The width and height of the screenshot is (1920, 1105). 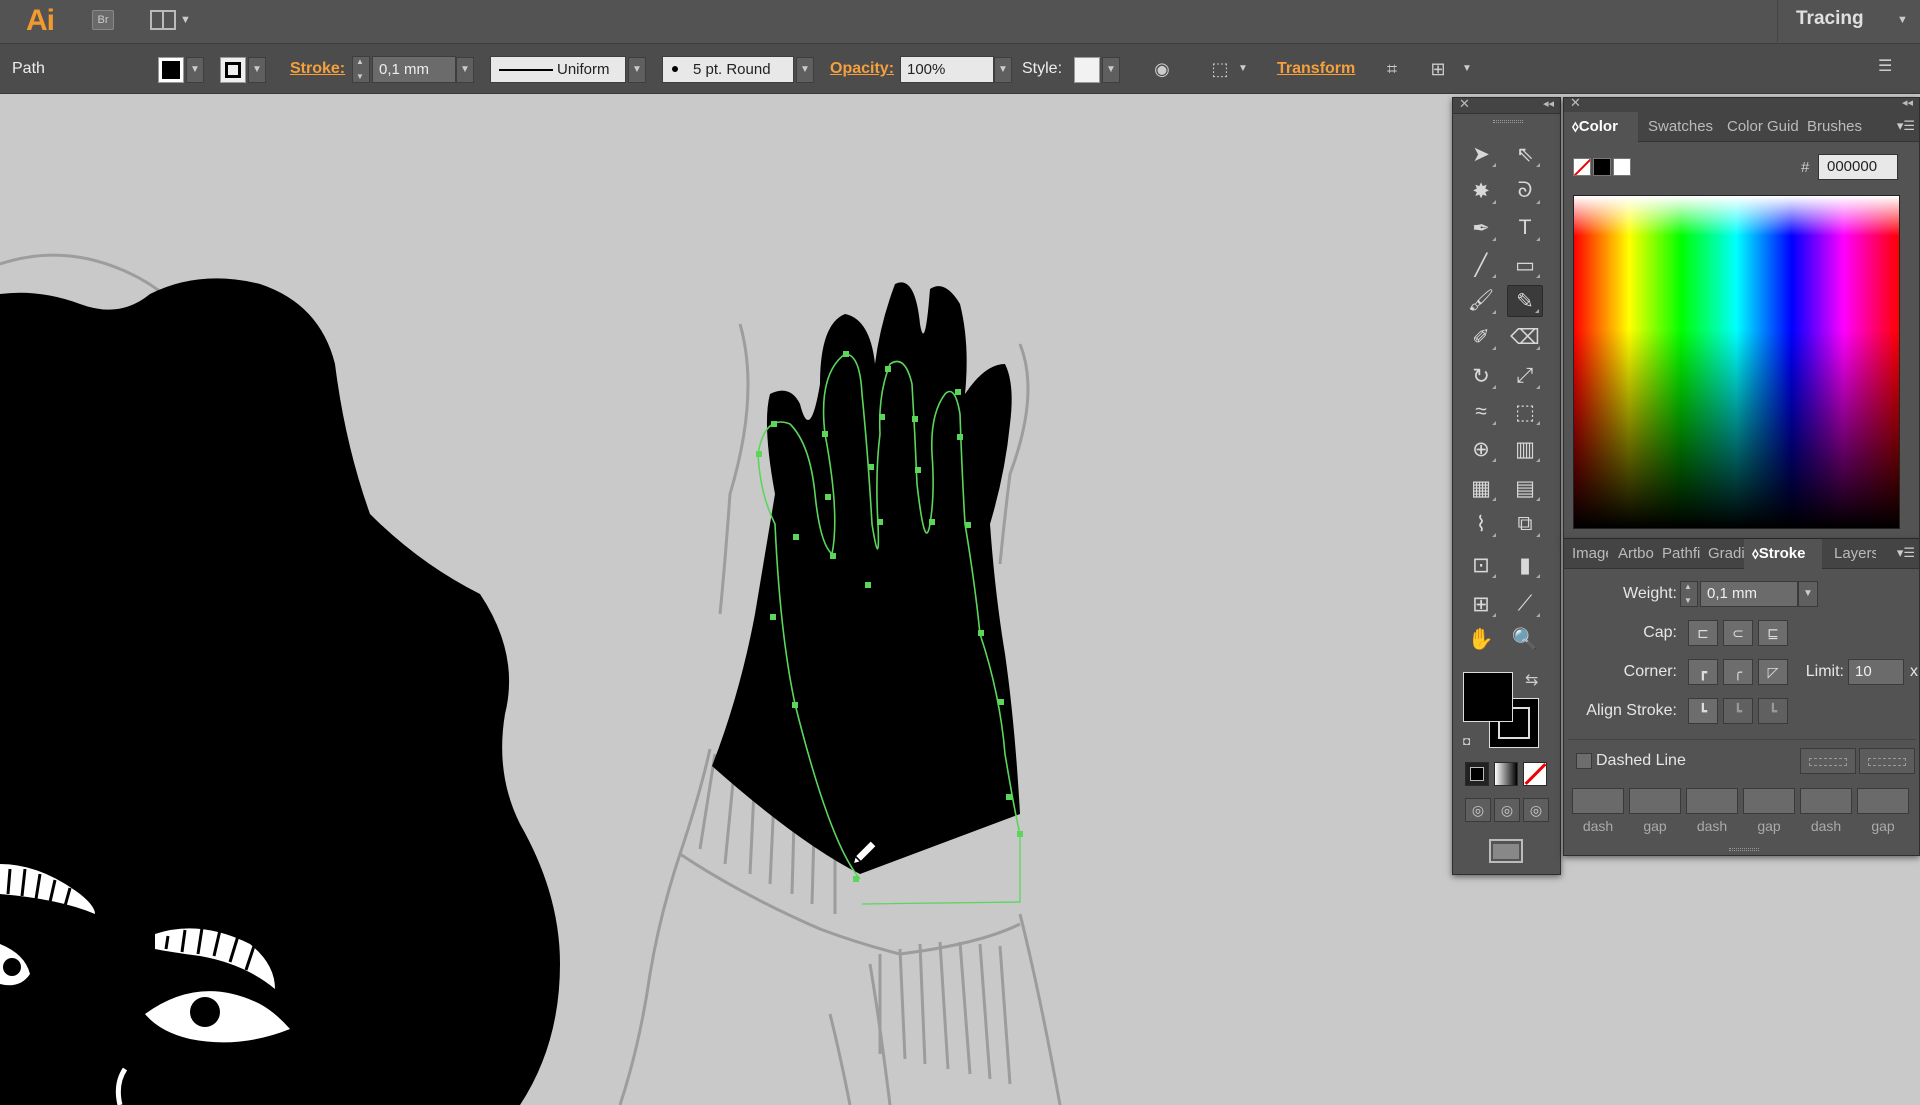 What do you see at coordinates (1655, 801) in the screenshot?
I see `gap-1-field` at bounding box center [1655, 801].